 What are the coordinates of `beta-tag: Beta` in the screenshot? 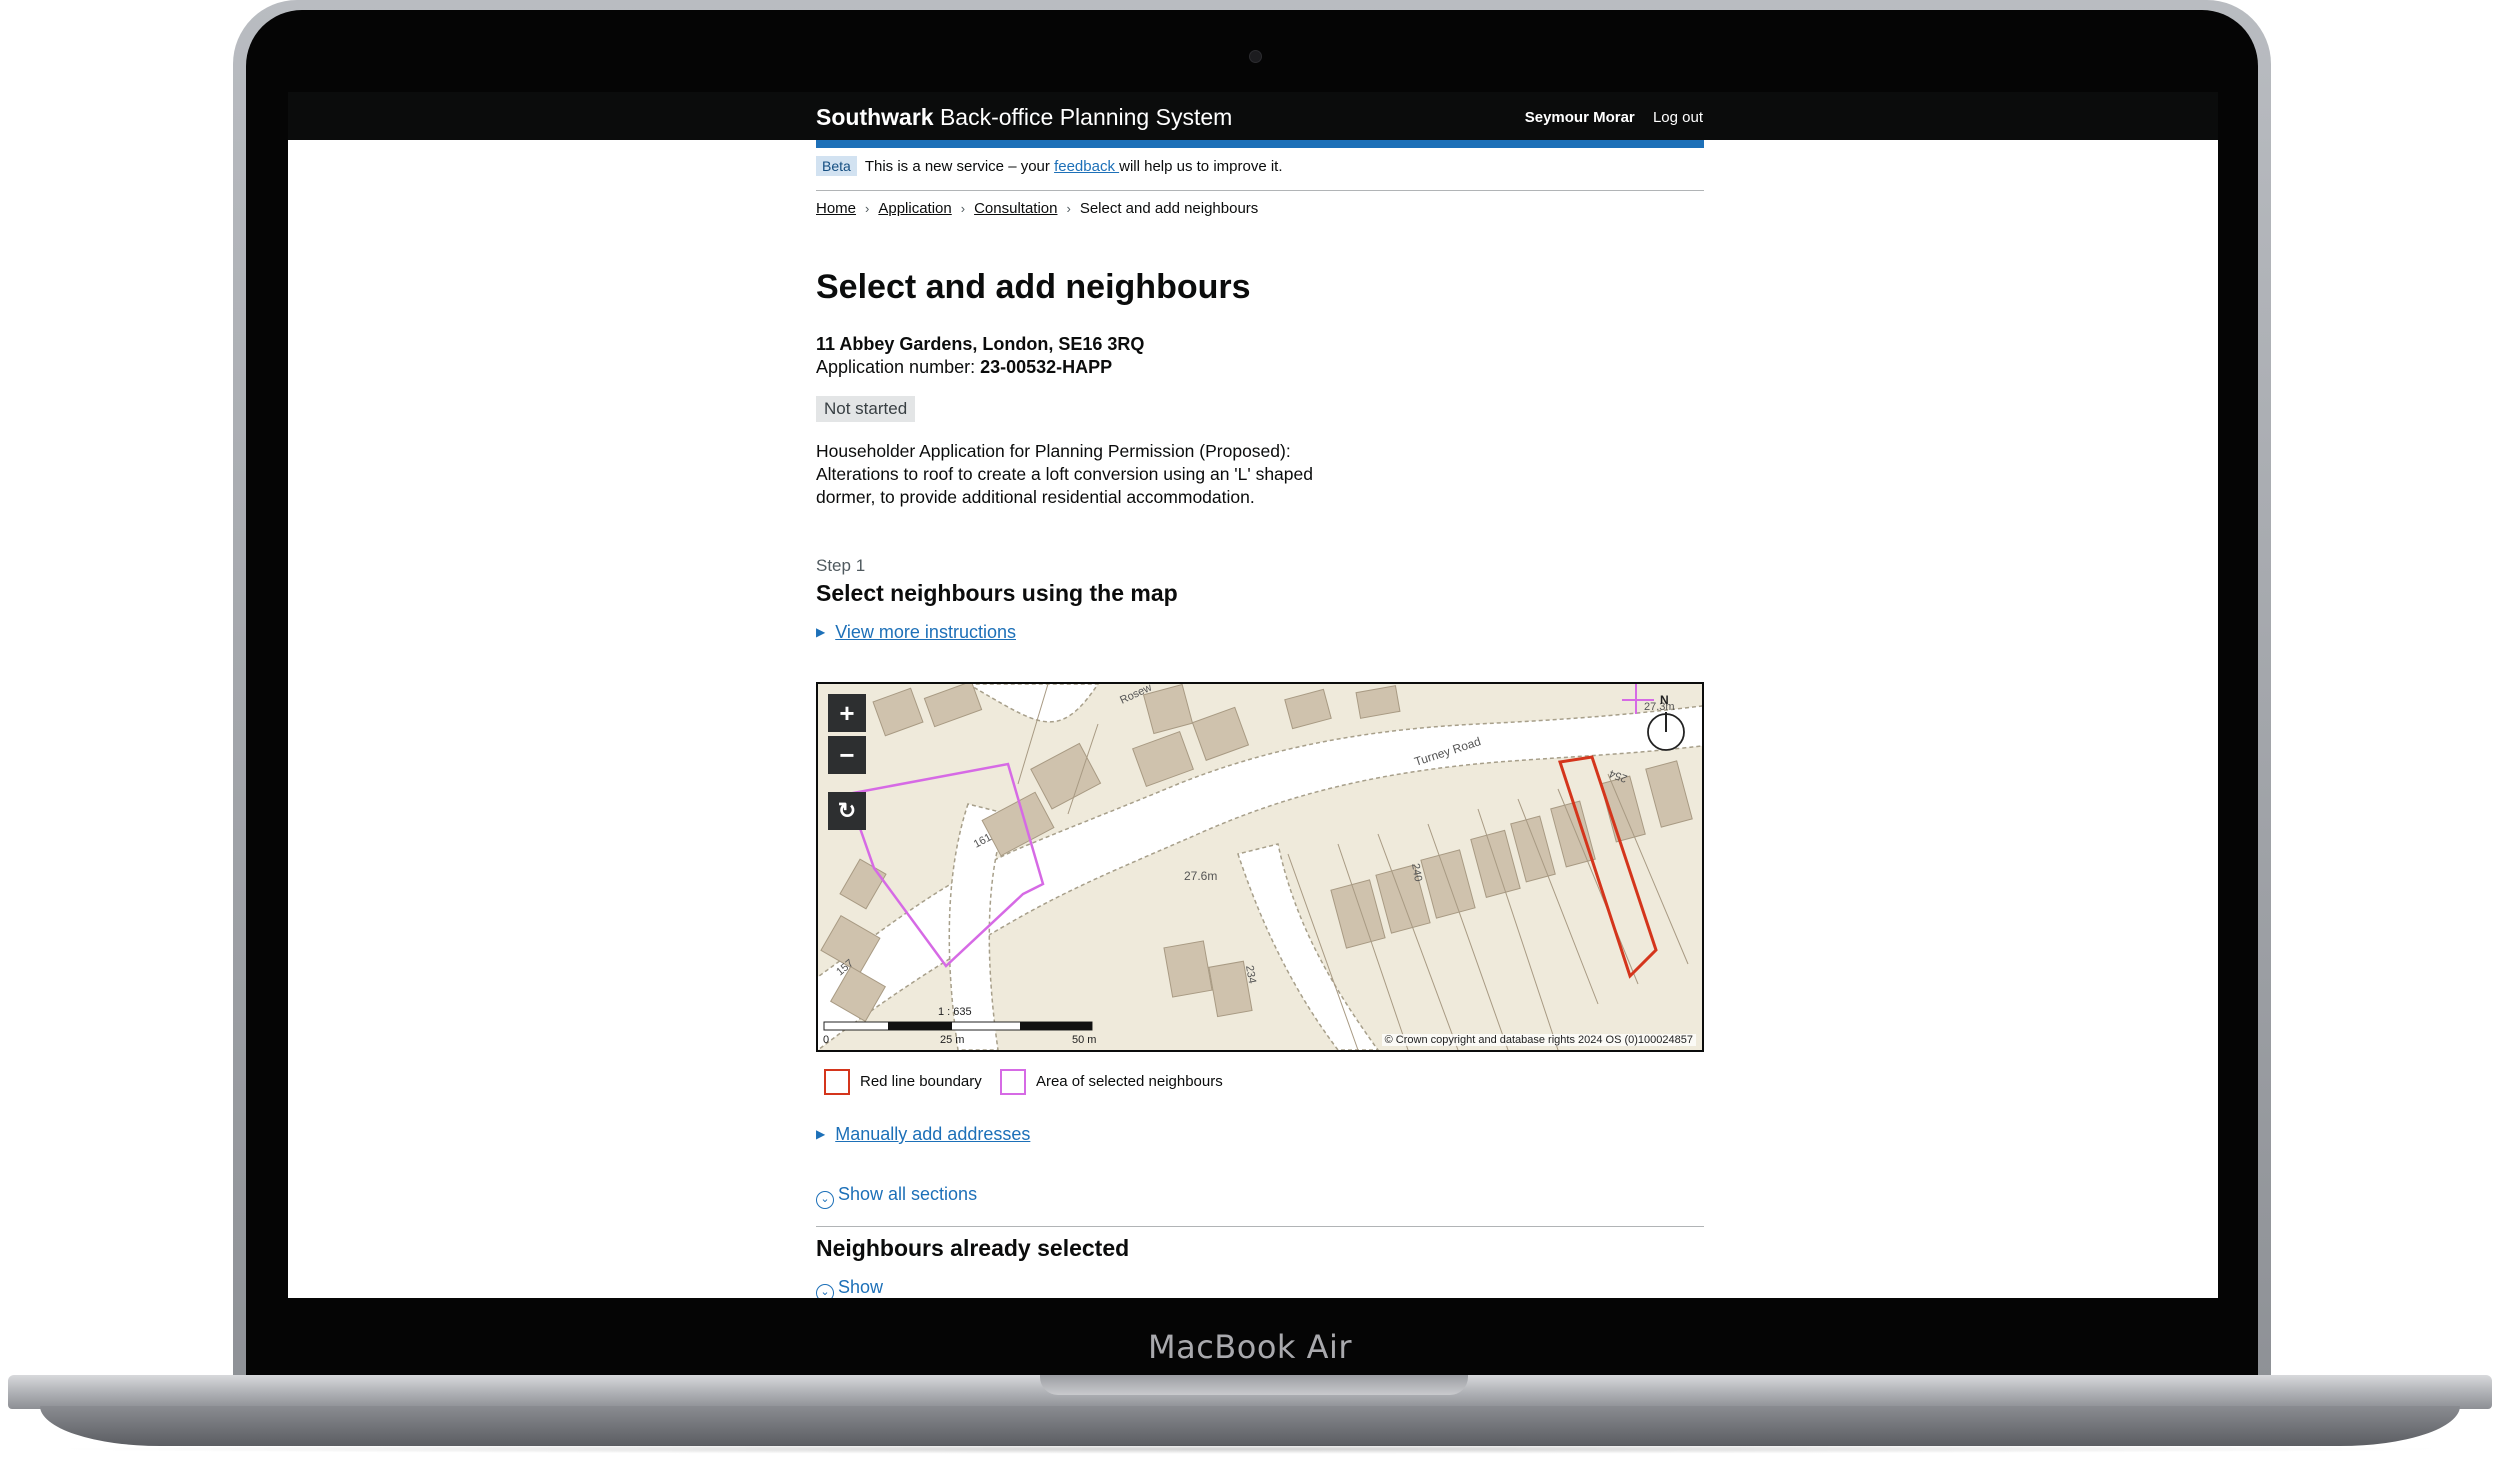 It's located at (836, 166).